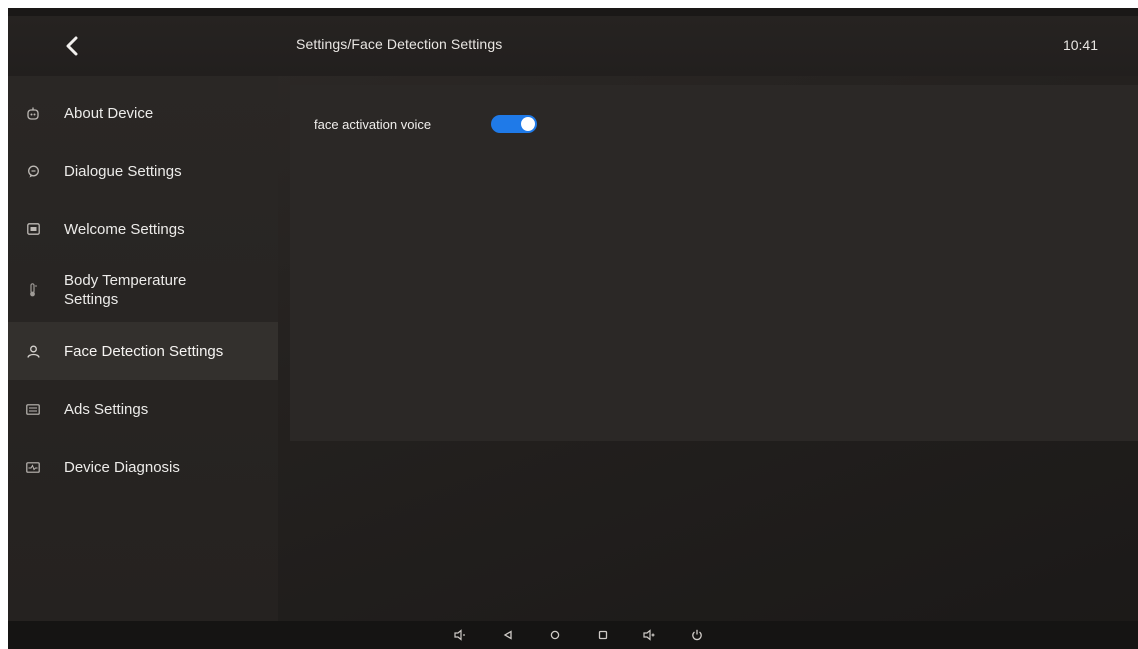  I want to click on recents-nav-button, so click(603, 635).